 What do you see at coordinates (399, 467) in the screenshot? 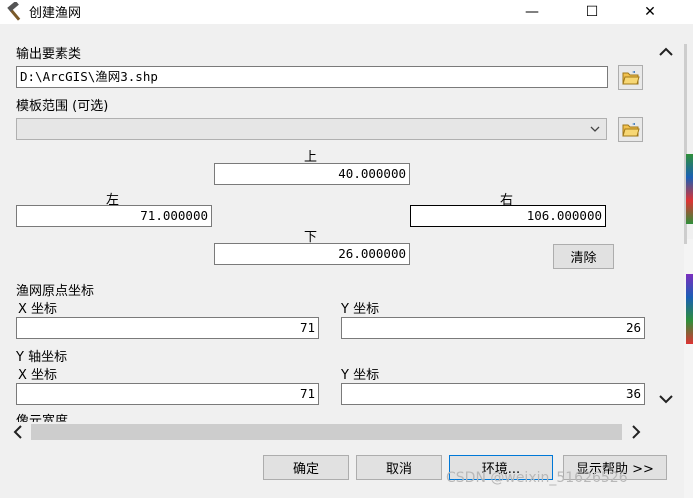
I see `cancel-button: 取消` at bounding box center [399, 467].